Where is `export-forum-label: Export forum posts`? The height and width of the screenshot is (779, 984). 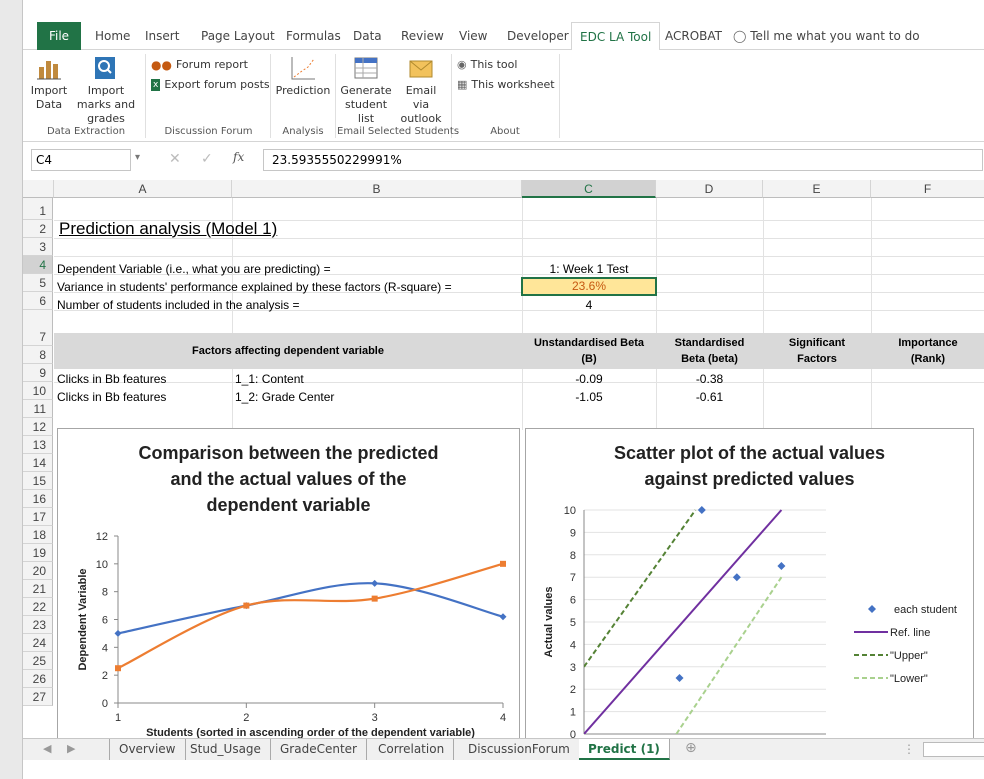 export-forum-label: Export forum posts is located at coordinates (217, 84).